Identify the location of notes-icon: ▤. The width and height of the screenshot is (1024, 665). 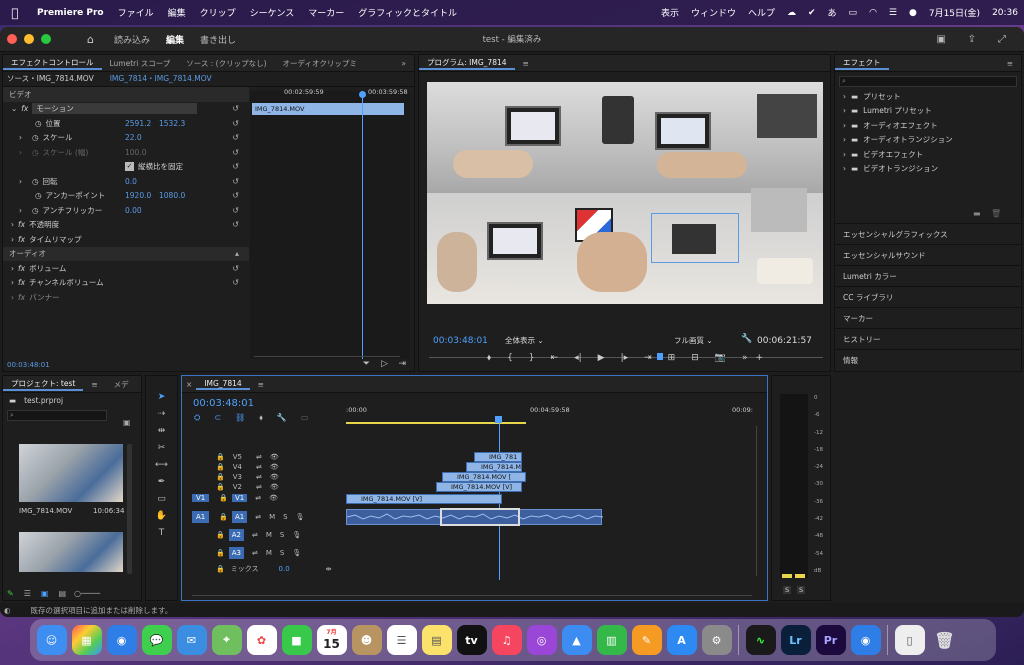
(436, 640).